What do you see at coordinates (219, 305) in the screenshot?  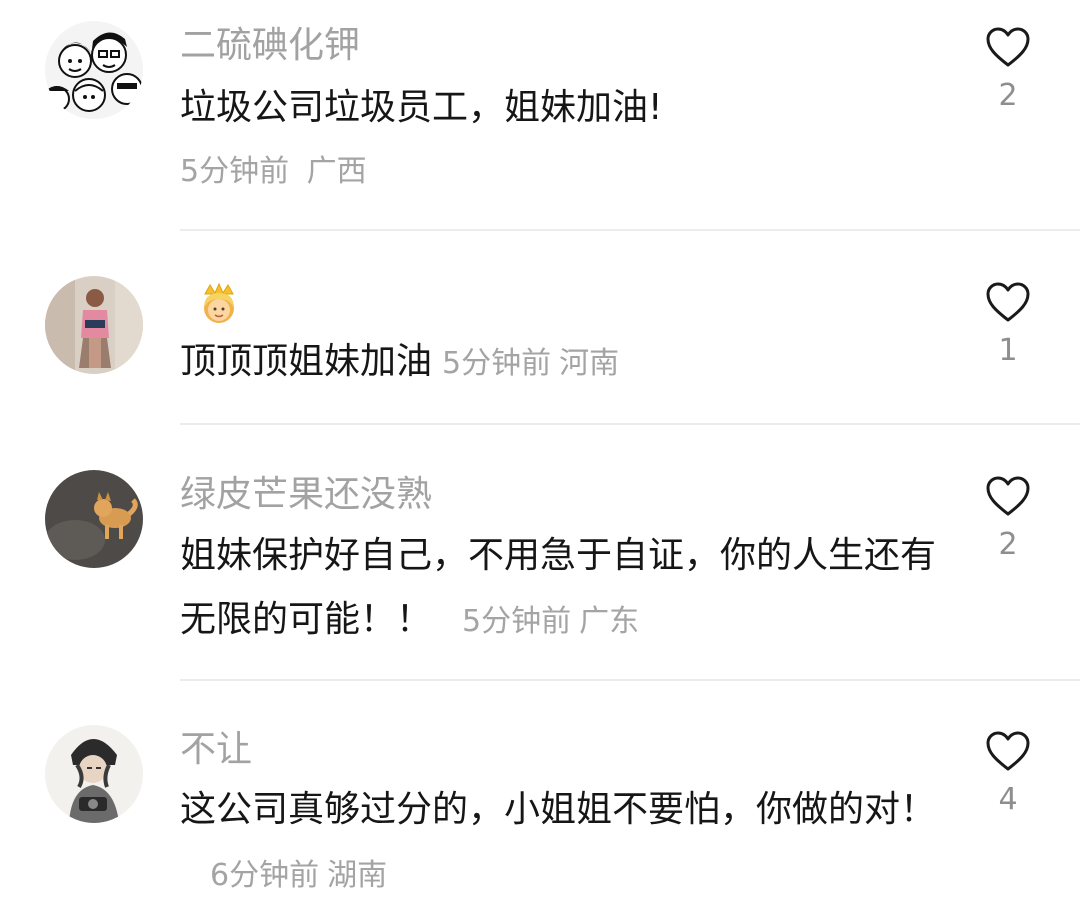 I see `princess-emoji-icon` at bounding box center [219, 305].